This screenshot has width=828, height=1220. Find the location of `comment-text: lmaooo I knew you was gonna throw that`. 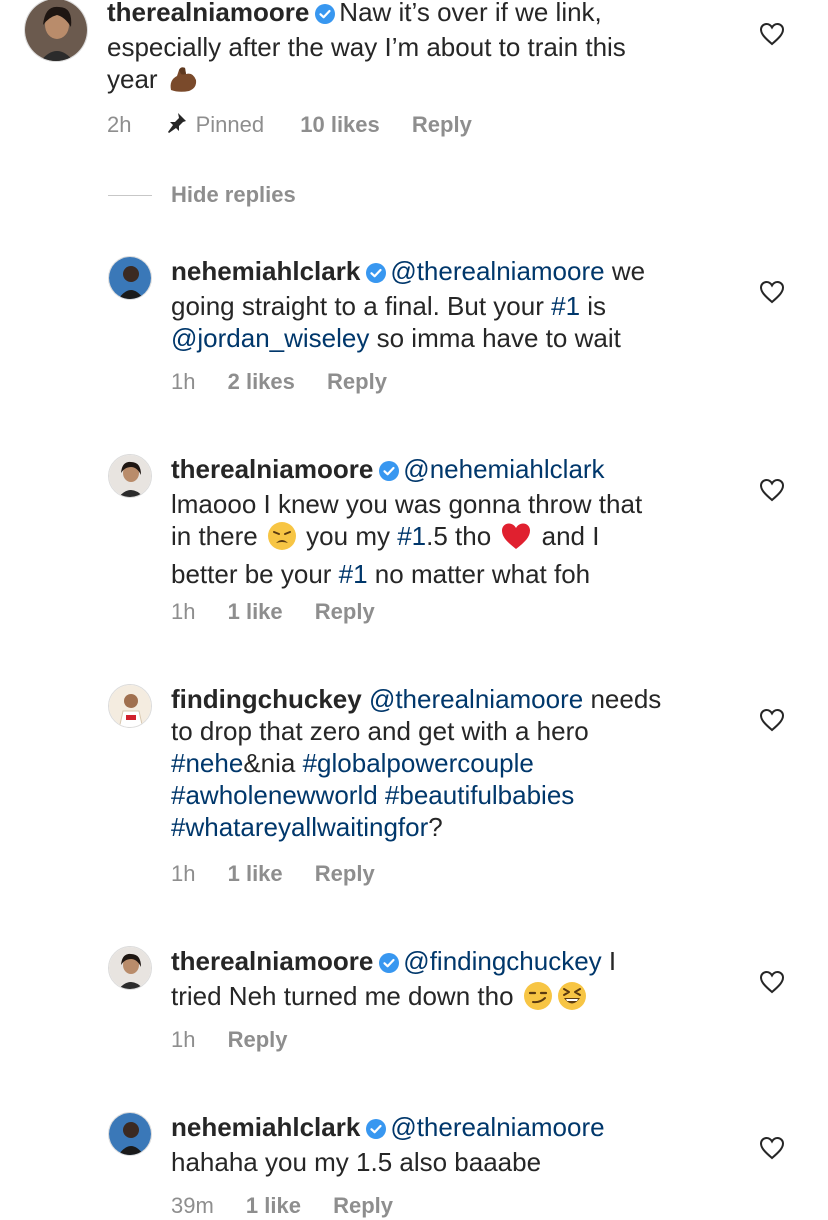

comment-text: lmaooo I knew you was gonna throw that is located at coordinates (407, 504).